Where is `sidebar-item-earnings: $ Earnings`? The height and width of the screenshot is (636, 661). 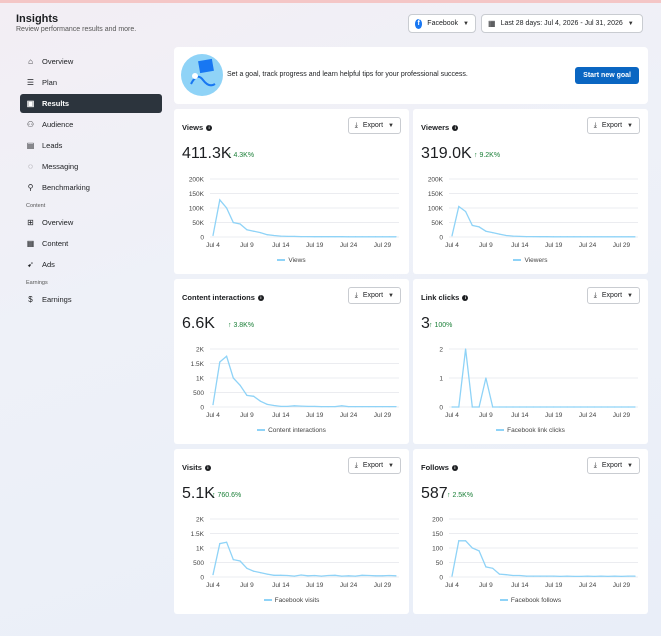
sidebar-item-earnings: $ Earnings is located at coordinates (91, 299).